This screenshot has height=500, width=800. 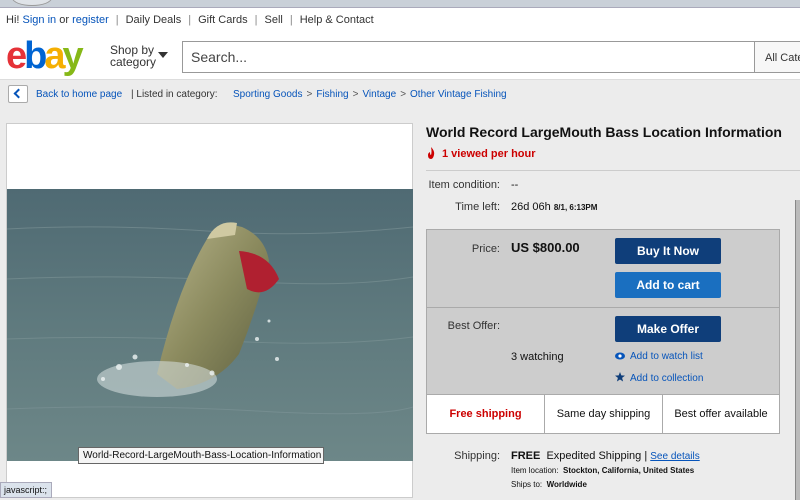 I want to click on header: ebay Shop by category Search... All Cate, so click(x=400, y=56).